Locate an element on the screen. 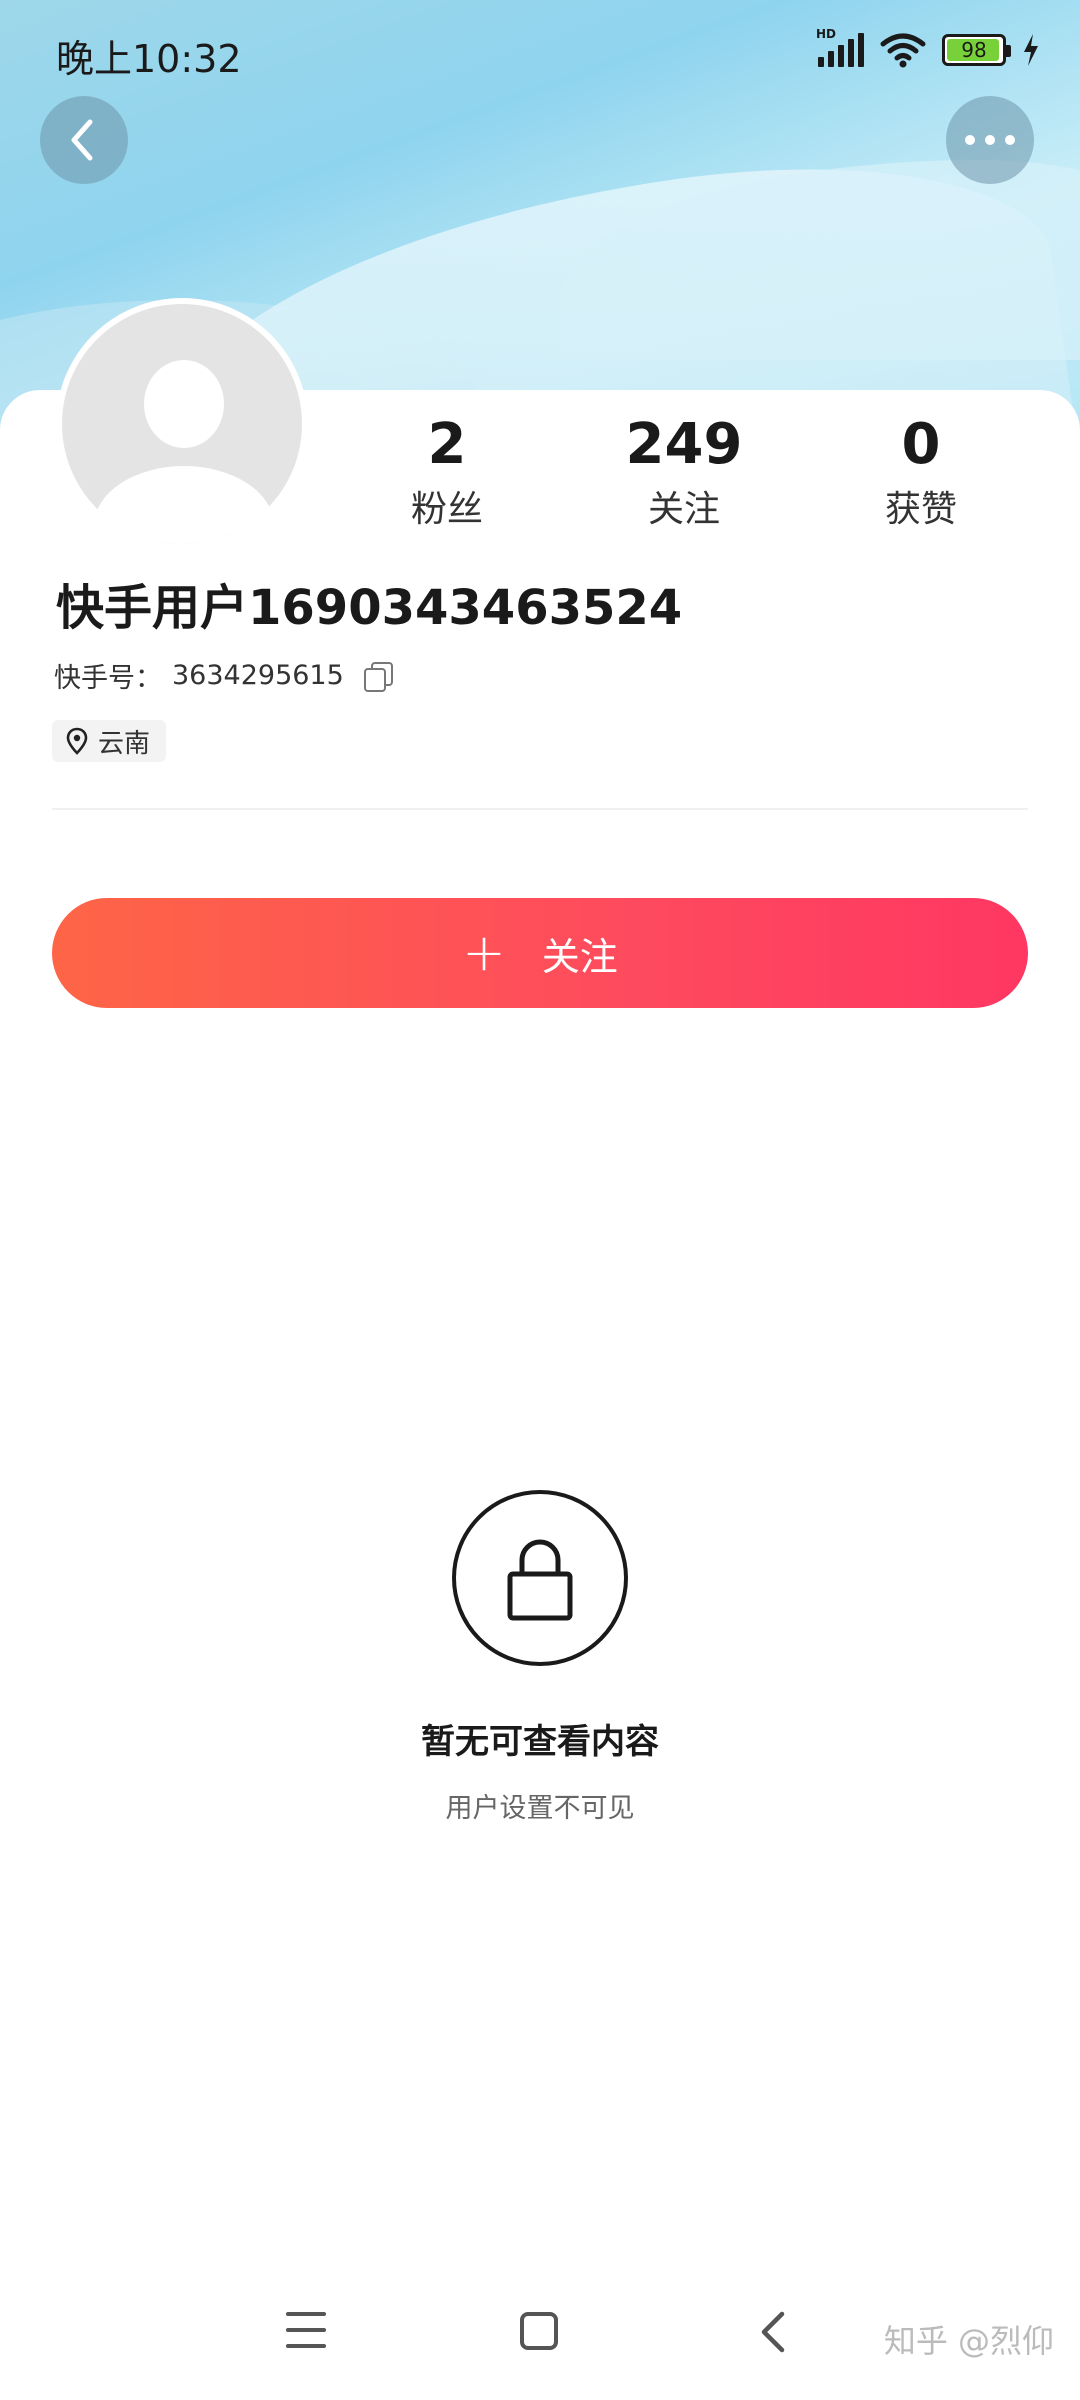 Image resolution: width=1080 pixels, height=2400 pixels. stat-following-value: 249 is located at coordinates (684, 444).